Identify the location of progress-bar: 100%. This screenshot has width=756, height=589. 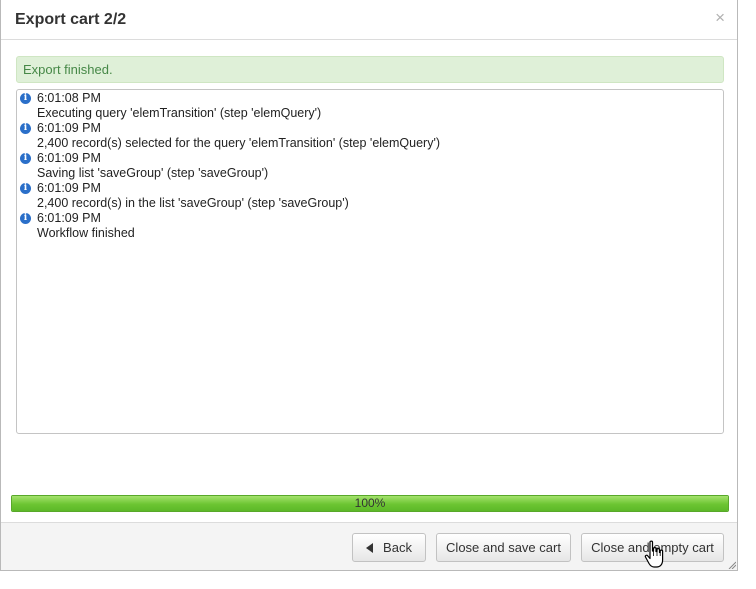
(370, 503).